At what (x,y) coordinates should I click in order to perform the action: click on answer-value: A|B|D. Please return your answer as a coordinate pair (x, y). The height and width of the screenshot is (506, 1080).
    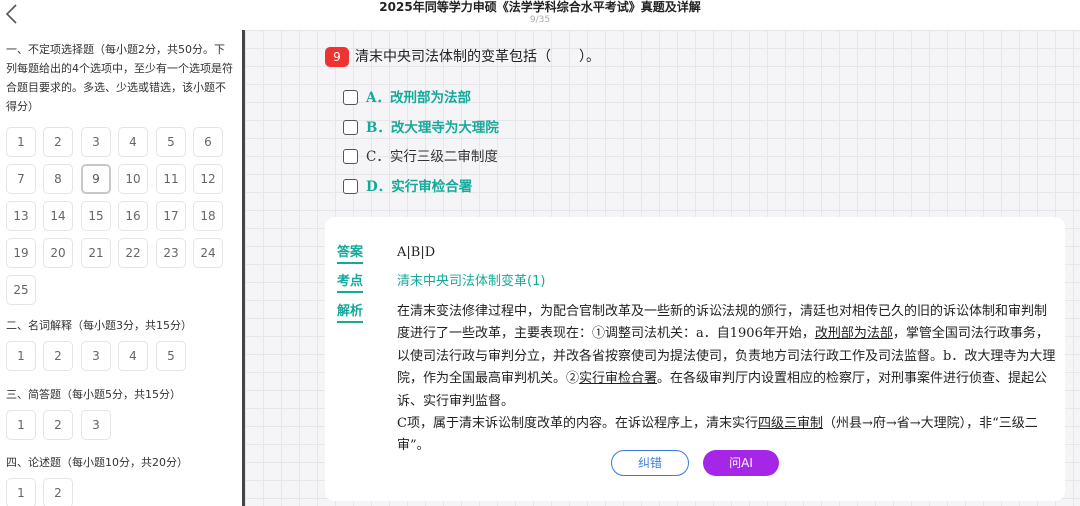
    Looking at the image, I should click on (416, 252).